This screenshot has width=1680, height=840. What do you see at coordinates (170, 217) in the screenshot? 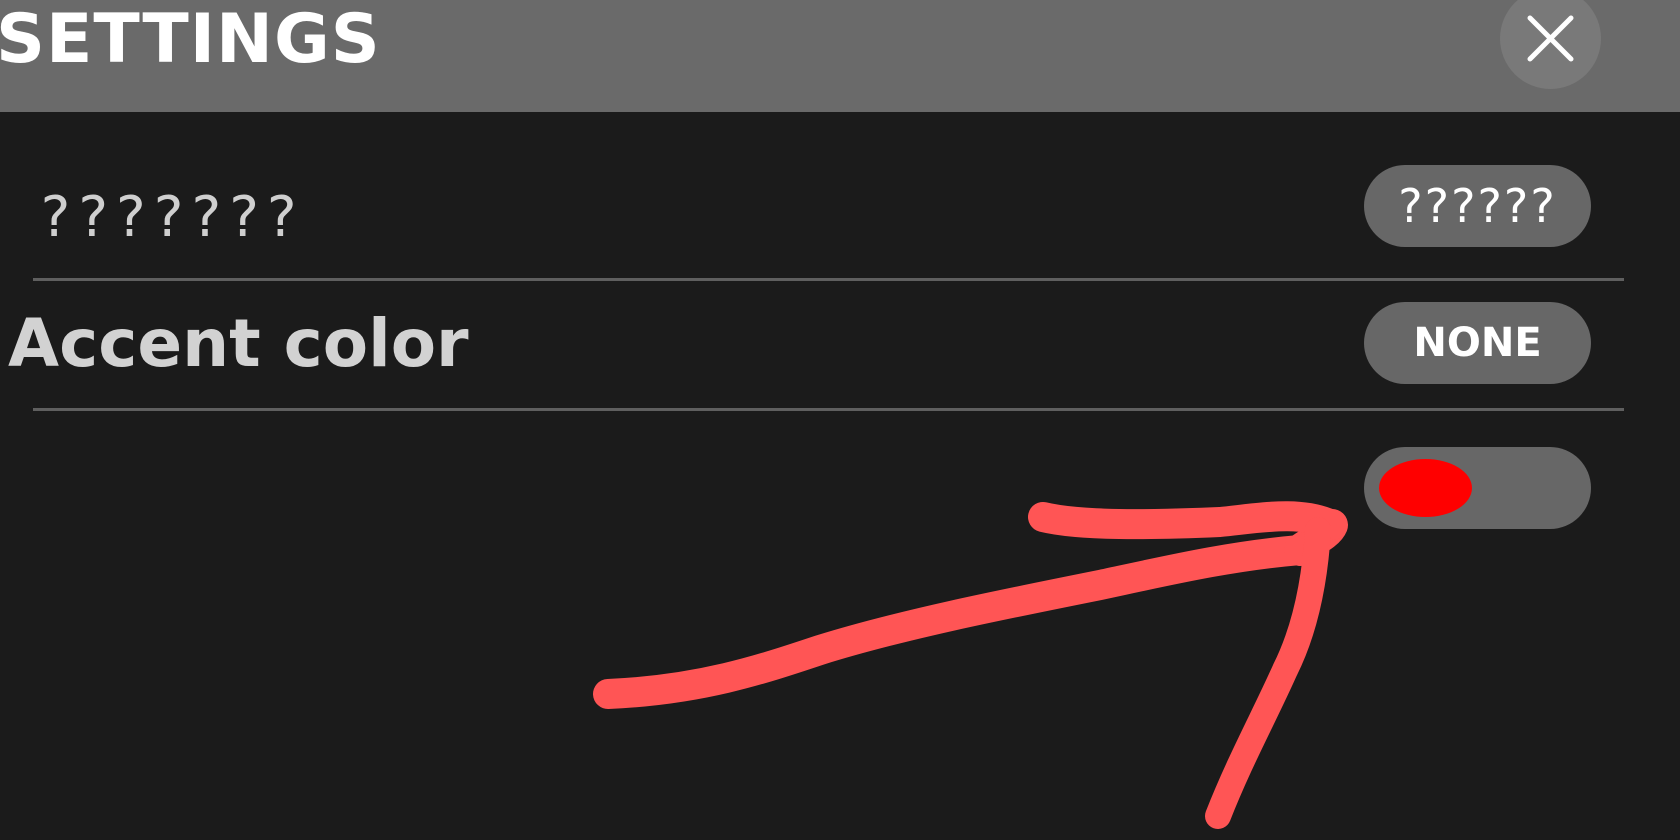
I see `language-setting-label: ???????` at bounding box center [170, 217].